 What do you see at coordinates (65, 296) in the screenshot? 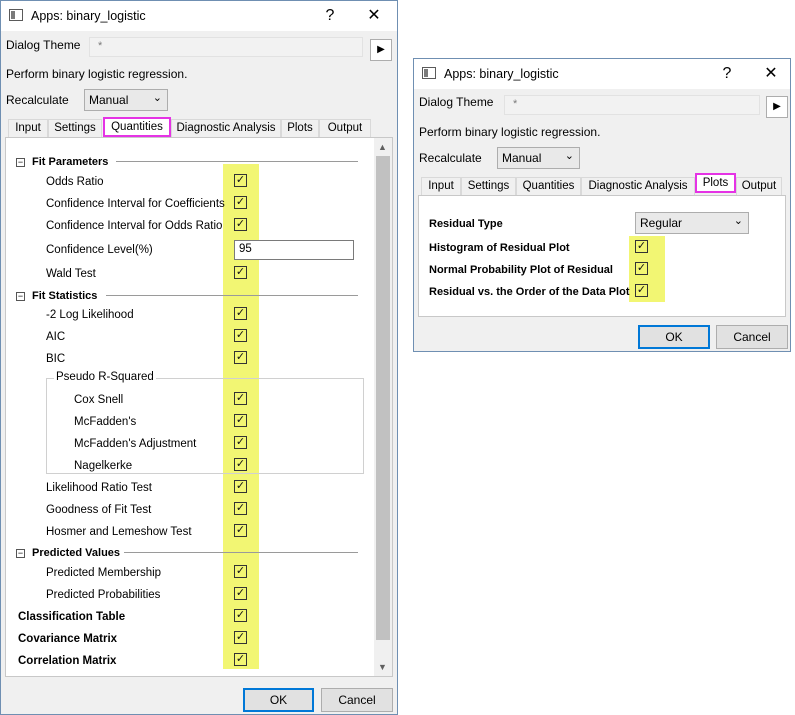
I see `group-fit-statistics: Fit Statistics` at bounding box center [65, 296].